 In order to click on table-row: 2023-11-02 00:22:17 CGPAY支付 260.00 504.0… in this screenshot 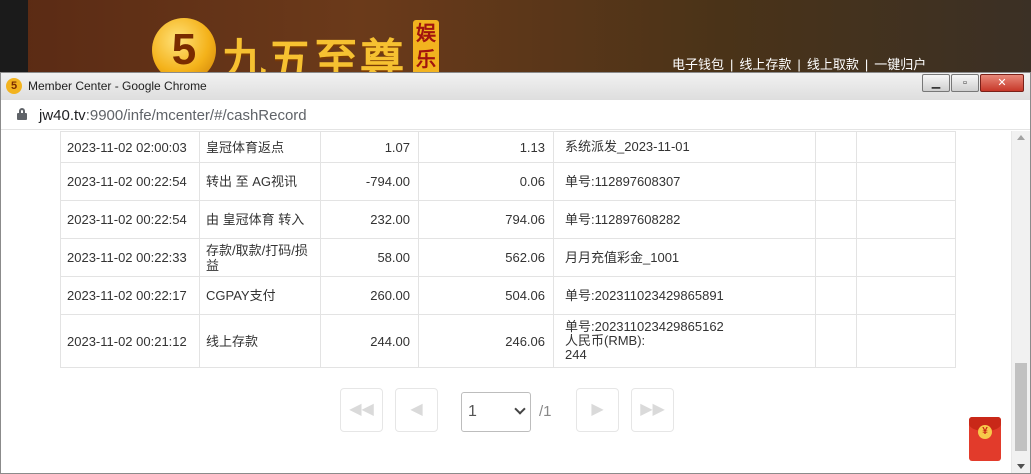, I will do `click(508, 295)`.